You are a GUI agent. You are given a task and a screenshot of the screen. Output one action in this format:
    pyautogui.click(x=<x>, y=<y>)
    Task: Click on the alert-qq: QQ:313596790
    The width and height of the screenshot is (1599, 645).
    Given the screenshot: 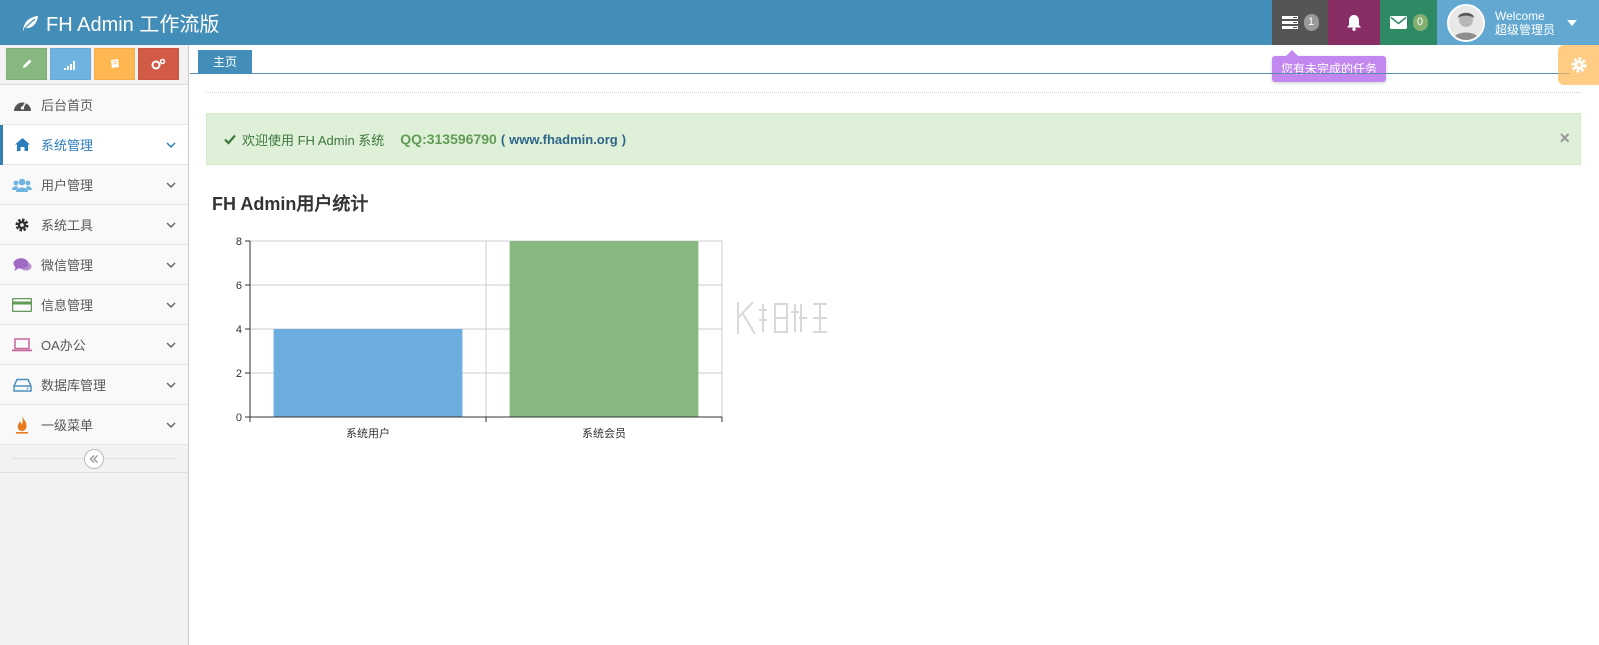 What is the action you would take?
    pyautogui.click(x=448, y=139)
    